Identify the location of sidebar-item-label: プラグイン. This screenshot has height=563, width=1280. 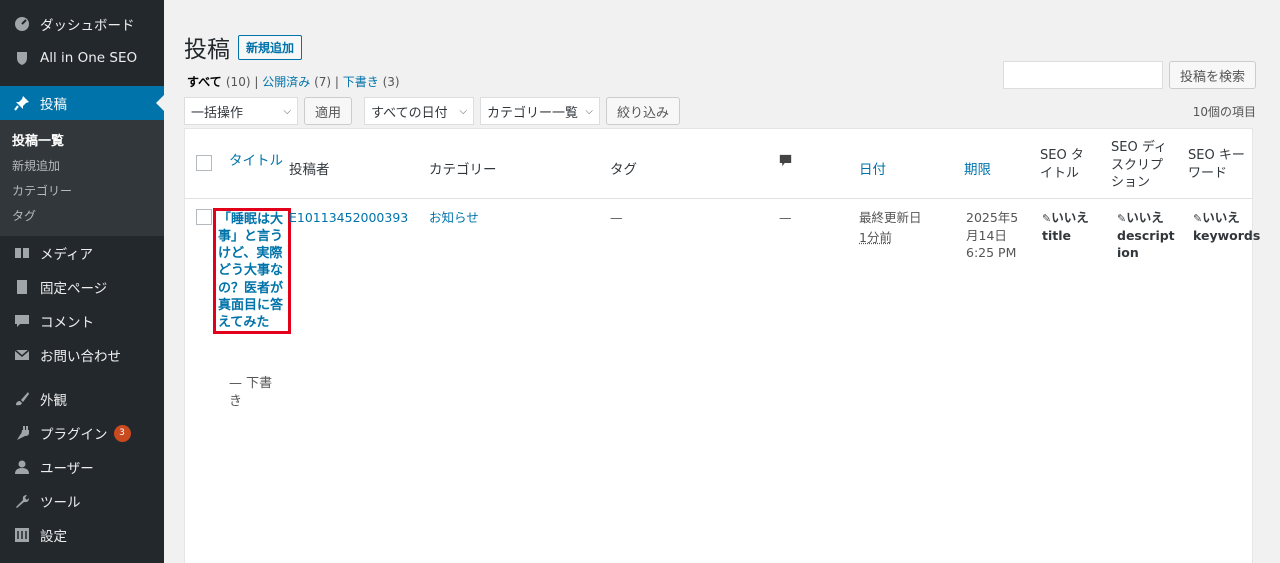
(74, 435).